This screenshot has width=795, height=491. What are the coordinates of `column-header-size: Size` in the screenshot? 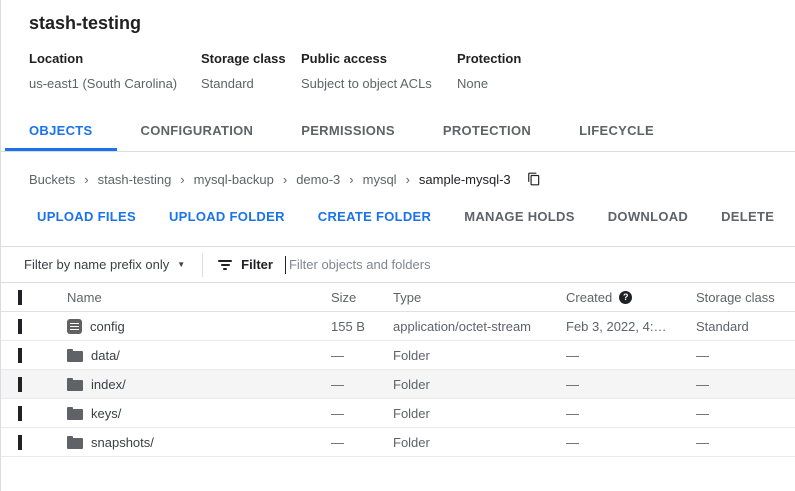 It's located at (344, 297).